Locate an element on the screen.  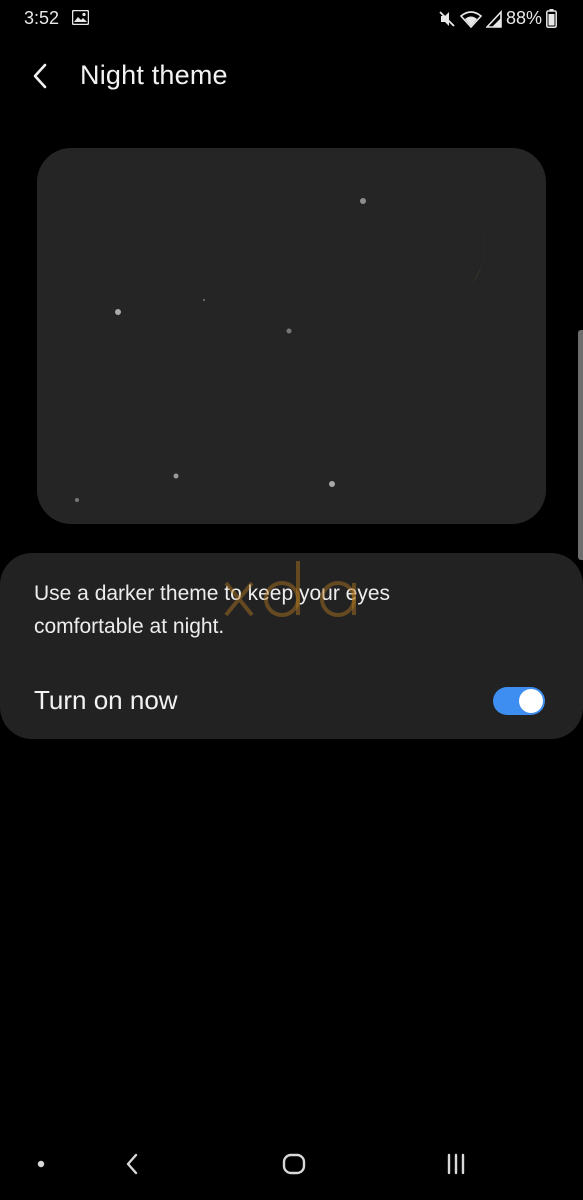
nav-dot-button is located at coordinates (41, 1164).